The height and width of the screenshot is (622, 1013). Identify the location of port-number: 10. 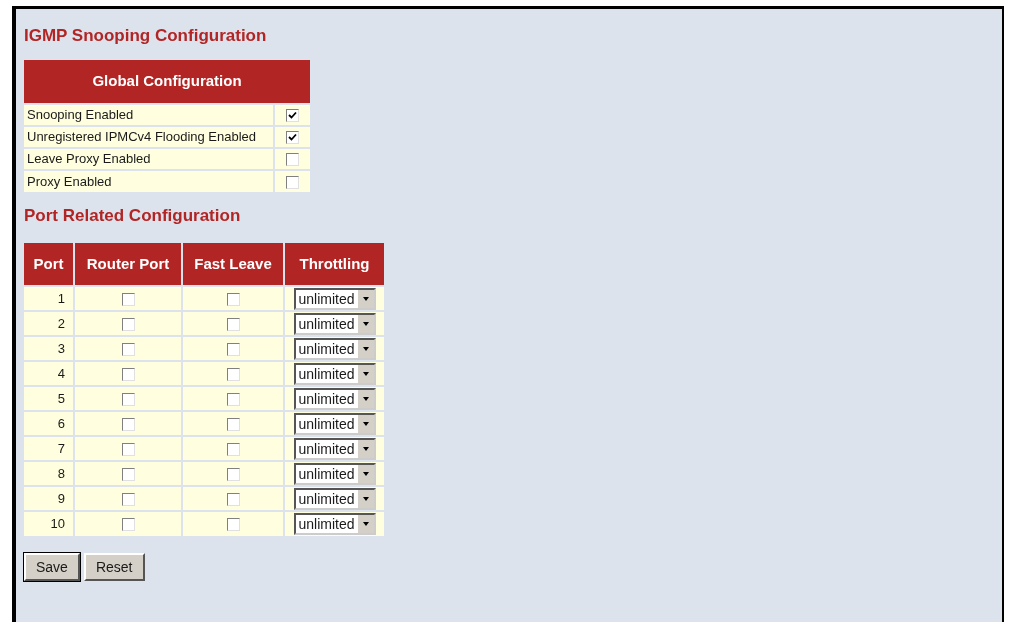
(49, 523).